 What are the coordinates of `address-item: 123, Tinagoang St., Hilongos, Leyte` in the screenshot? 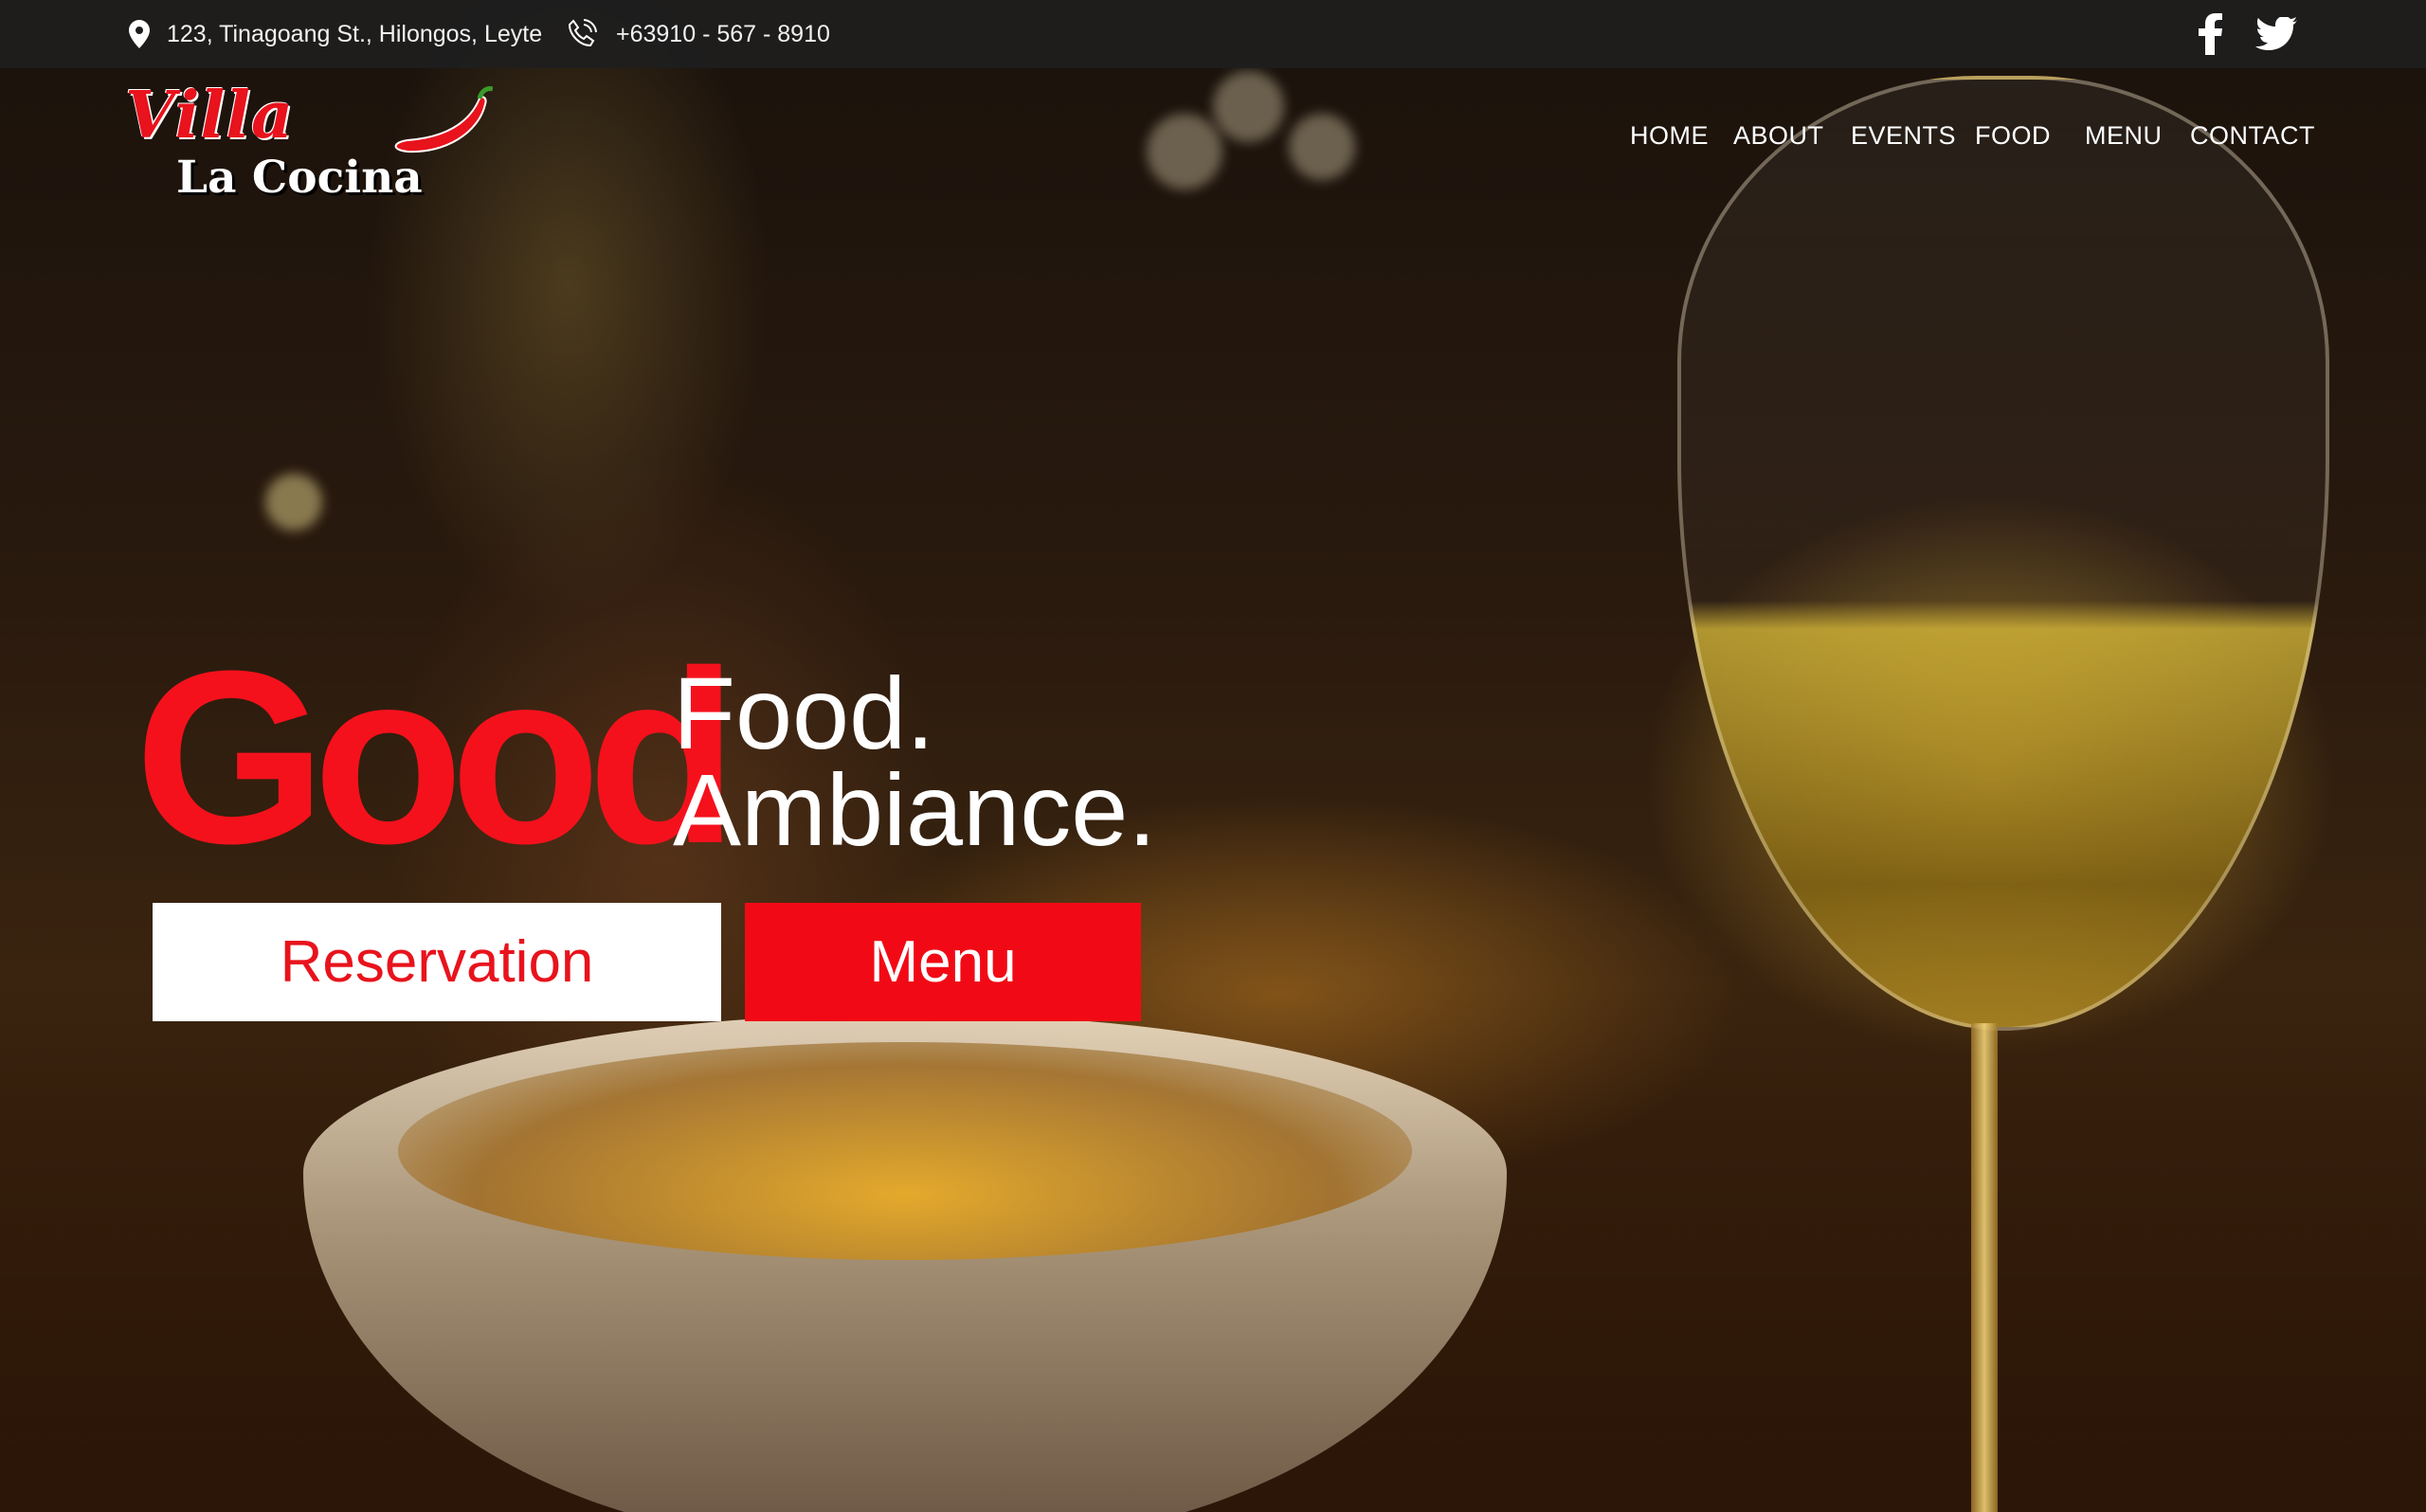 It's located at (335, 34).